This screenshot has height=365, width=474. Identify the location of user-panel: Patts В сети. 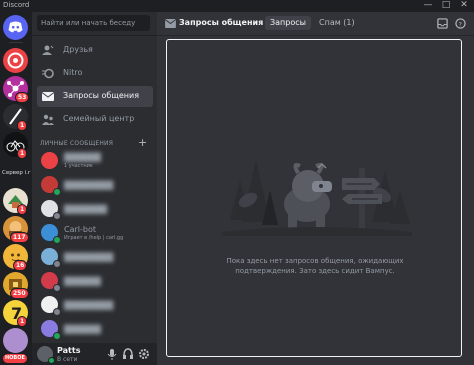
(94, 354).